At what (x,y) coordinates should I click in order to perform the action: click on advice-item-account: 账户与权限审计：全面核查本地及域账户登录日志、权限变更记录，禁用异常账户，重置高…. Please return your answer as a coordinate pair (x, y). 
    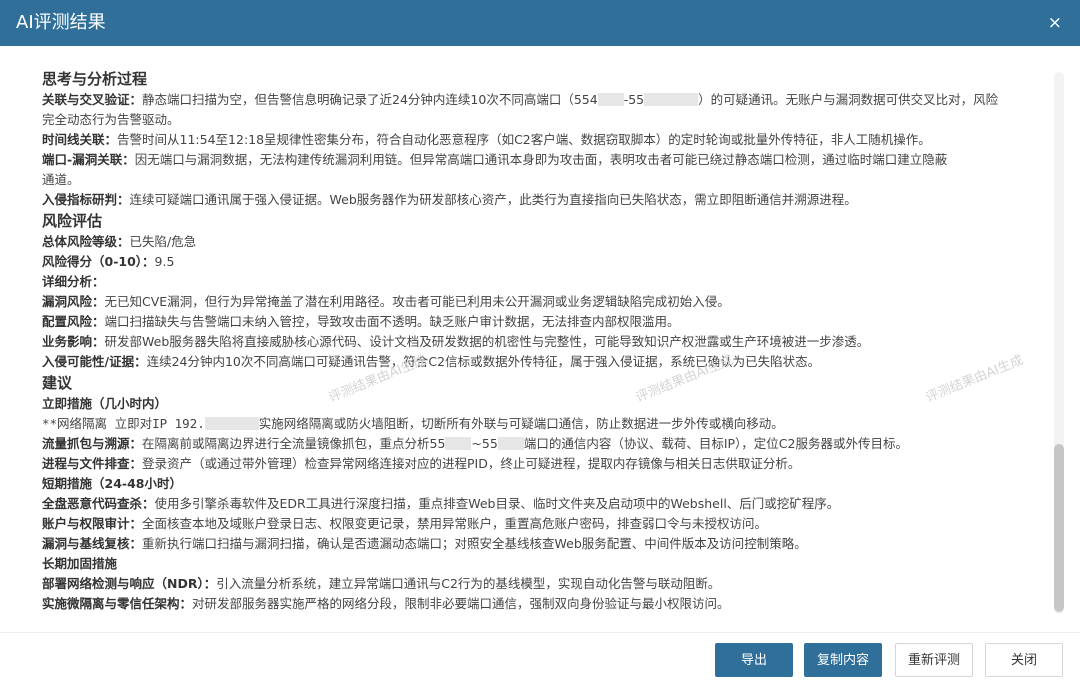
    Looking at the image, I should click on (405, 523).